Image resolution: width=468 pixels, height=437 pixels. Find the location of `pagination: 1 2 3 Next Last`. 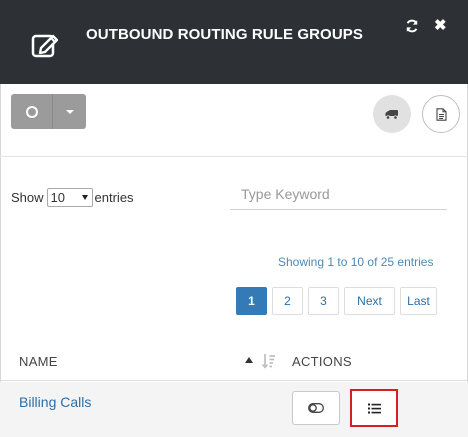

pagination: 1 2 3 Next Last is located at coordinates (339, 301).